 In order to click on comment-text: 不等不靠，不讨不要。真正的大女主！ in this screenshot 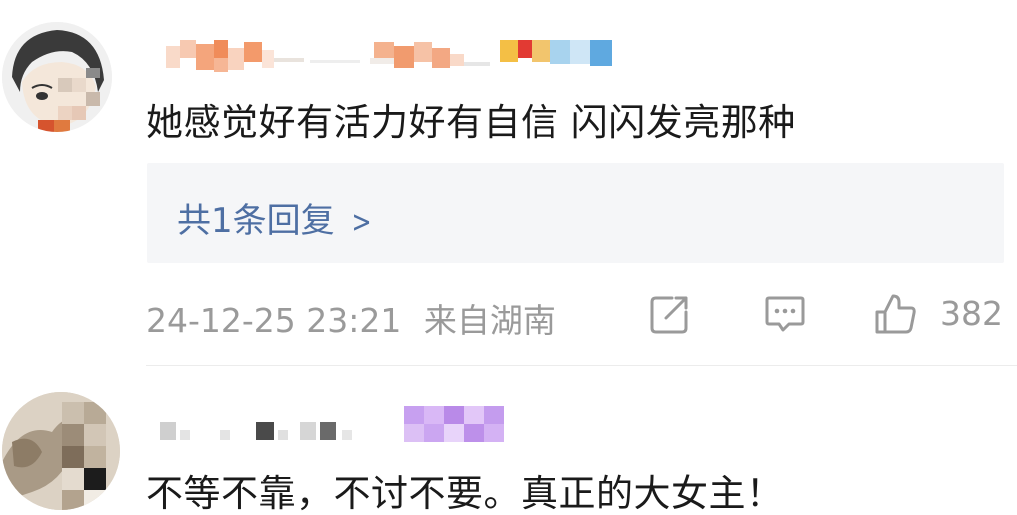, I will do `click(465, 493)`.